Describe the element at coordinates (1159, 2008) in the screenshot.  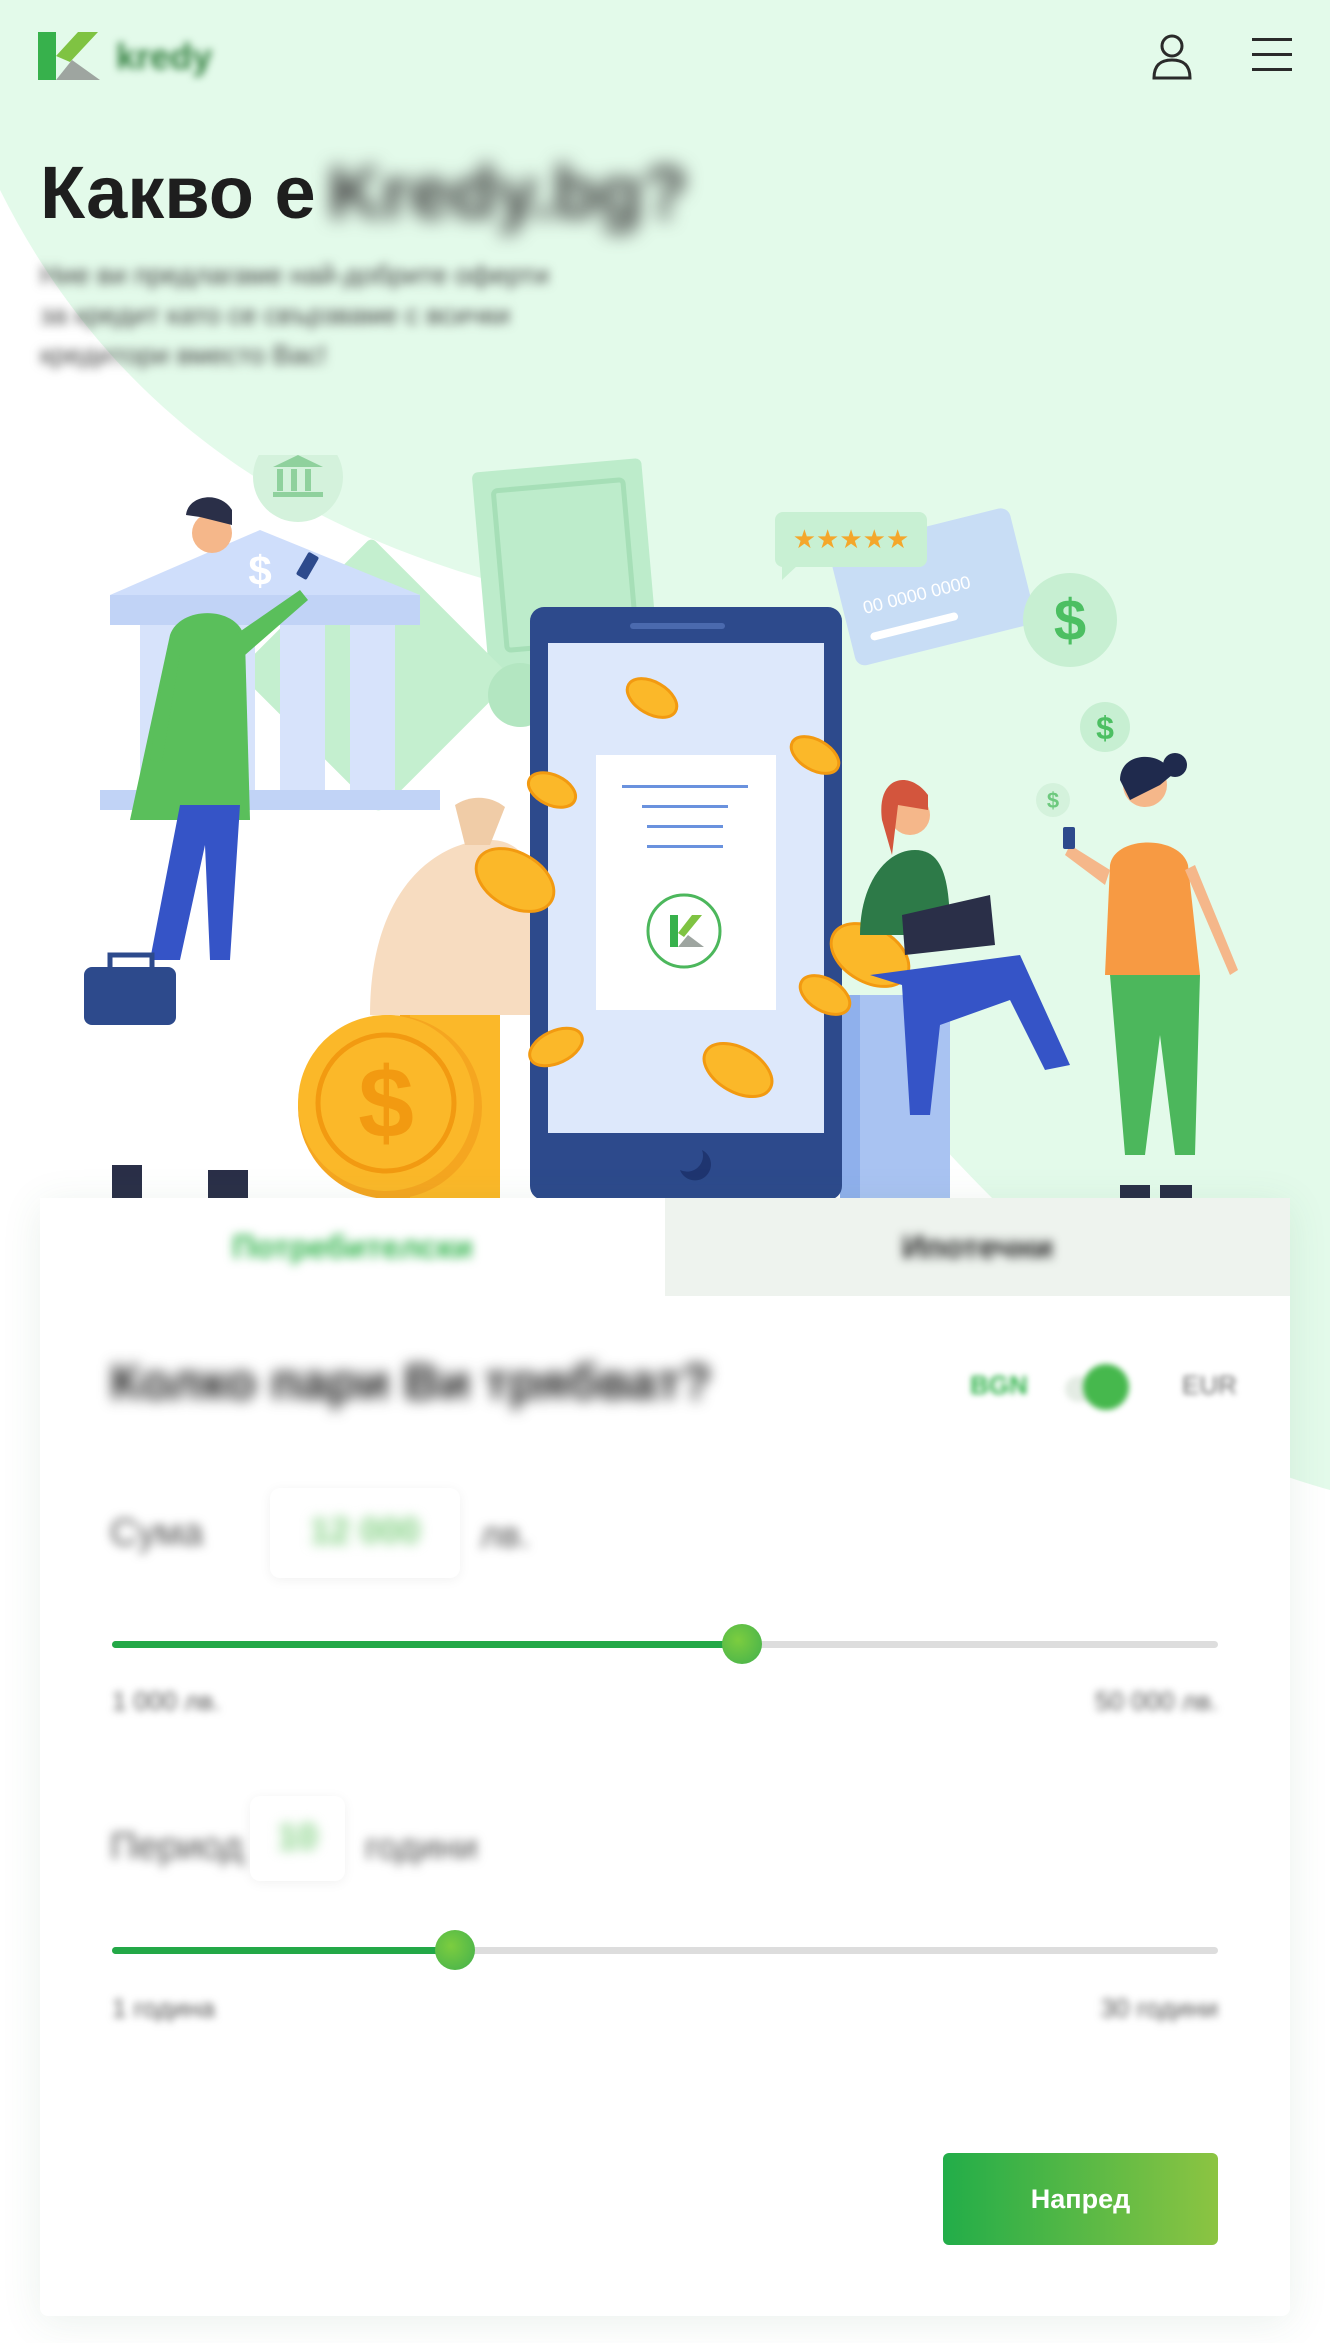
I see `period-max-label: 30 години` at that location.